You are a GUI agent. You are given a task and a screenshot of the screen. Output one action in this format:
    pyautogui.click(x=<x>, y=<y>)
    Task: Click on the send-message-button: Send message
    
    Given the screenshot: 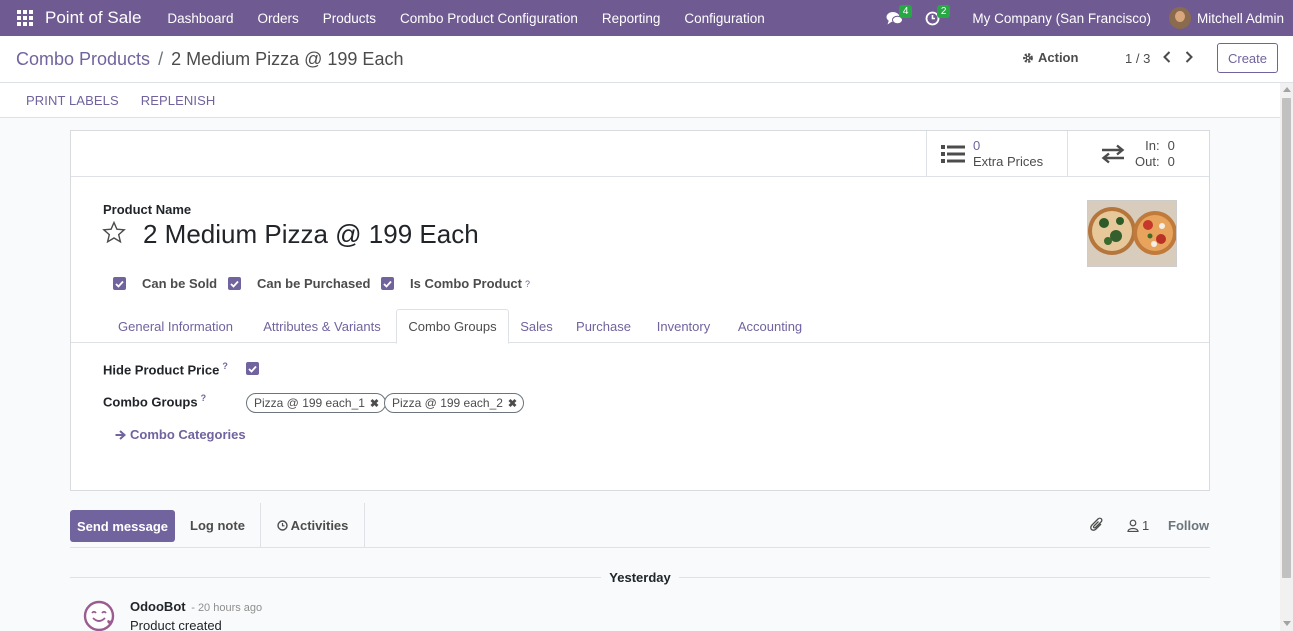 What is the action you would take?
    pyautogui.click(x=122, y=526)
    